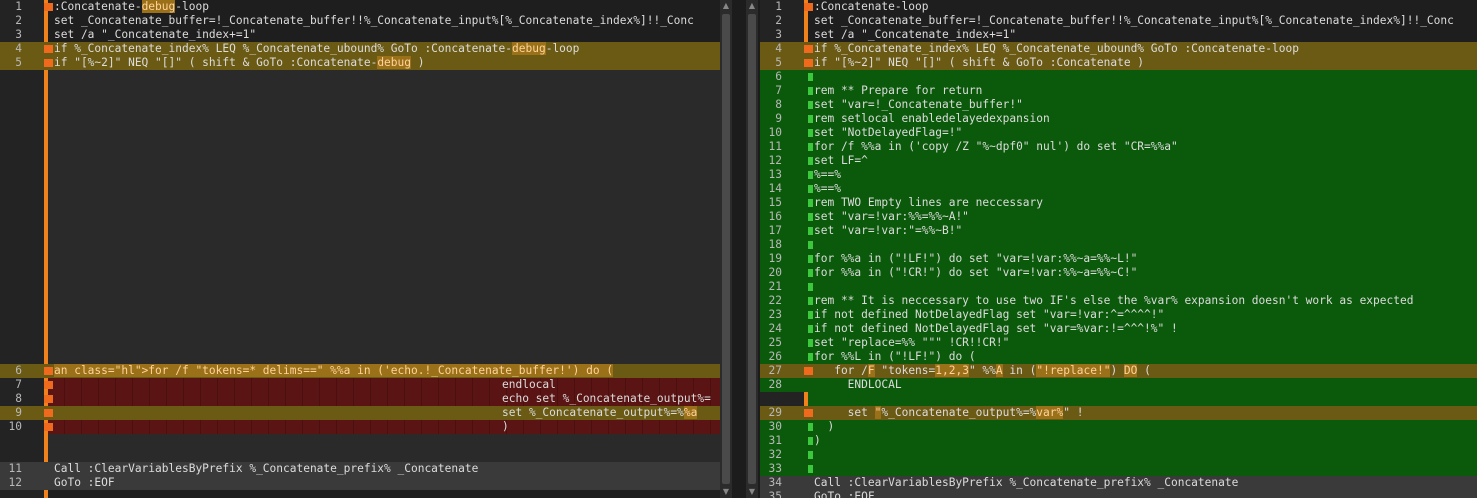 Image resolution: width=1477 pixels, height=498 pixels. I want to click on code-line: 35 GoTo :EOF, so click(1118, 494).